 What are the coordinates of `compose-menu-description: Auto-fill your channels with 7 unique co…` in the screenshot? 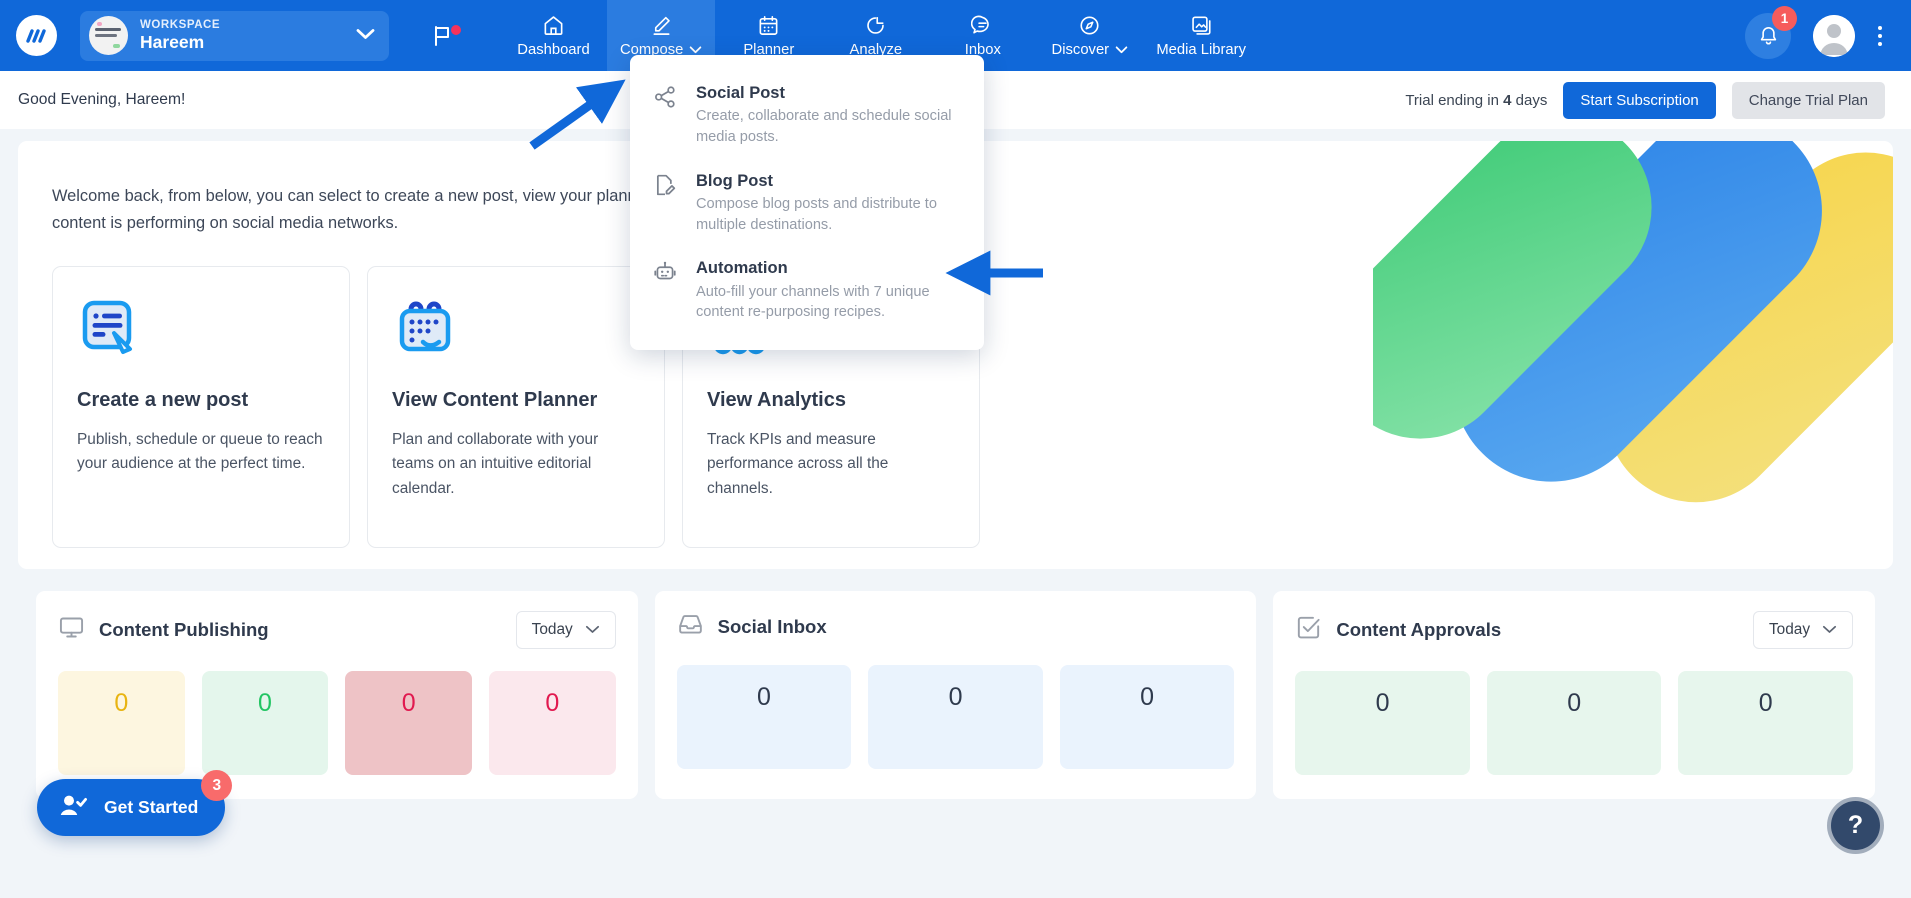 It's located at (813, 302).